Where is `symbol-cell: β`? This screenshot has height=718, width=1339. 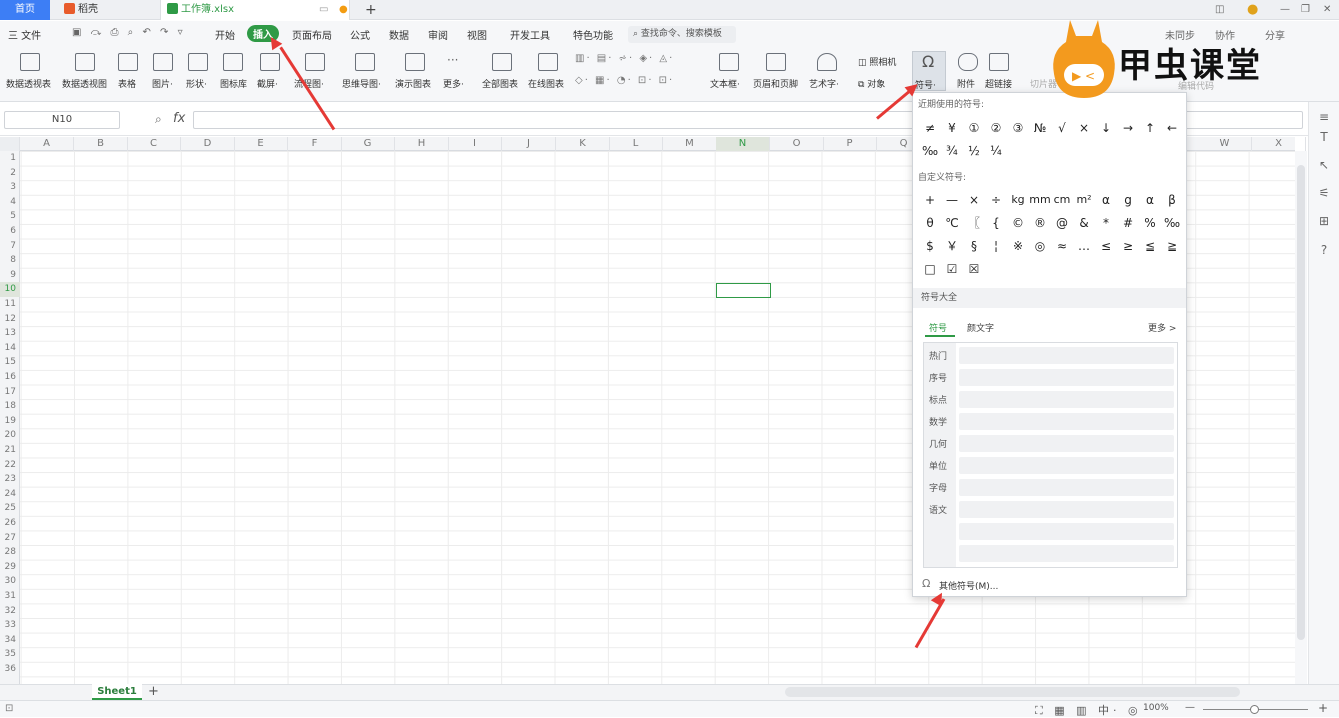
symbol-cell: β is located at coordinates (1172, 200).